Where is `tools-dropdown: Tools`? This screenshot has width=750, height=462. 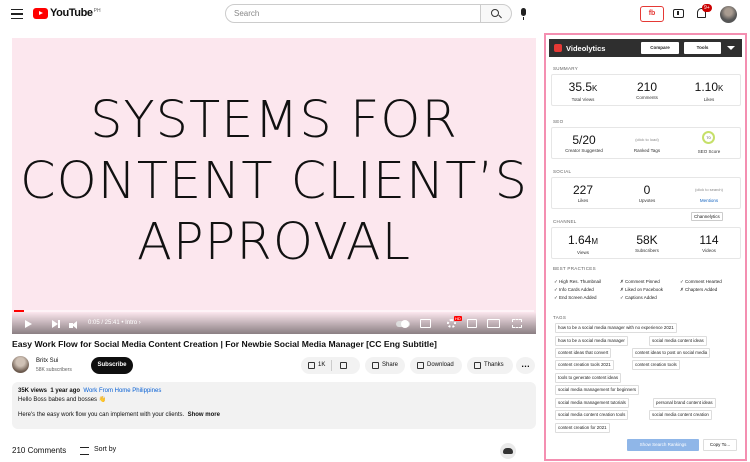 tools-dropdown: Tools is located at coordinates (702, 48).